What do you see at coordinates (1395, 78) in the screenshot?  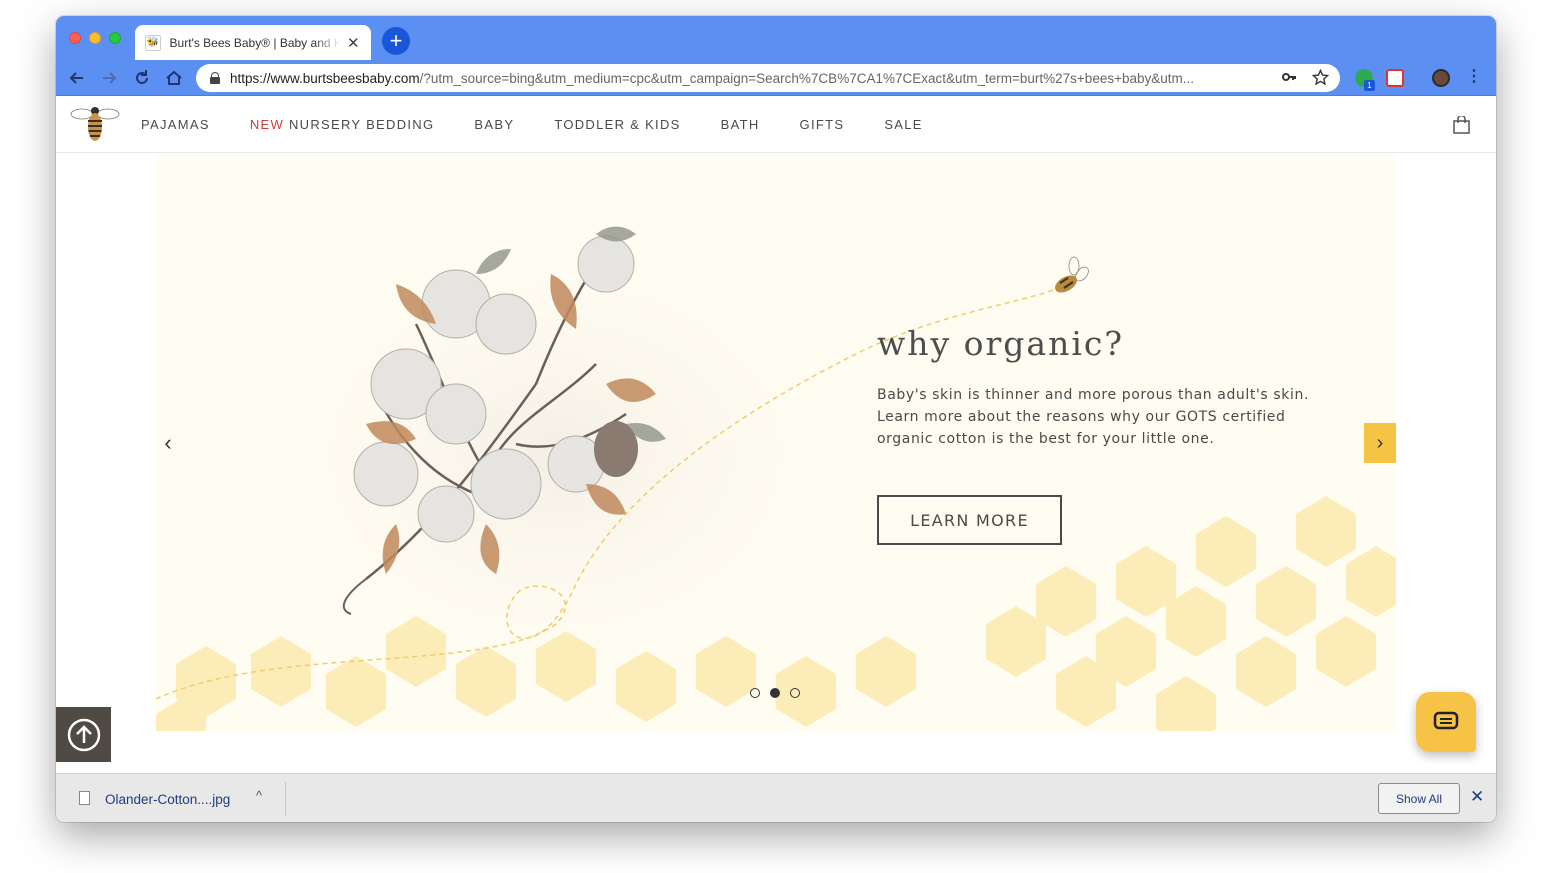 I see `pocket-extension-icon` at bounding box center [1395, 78].